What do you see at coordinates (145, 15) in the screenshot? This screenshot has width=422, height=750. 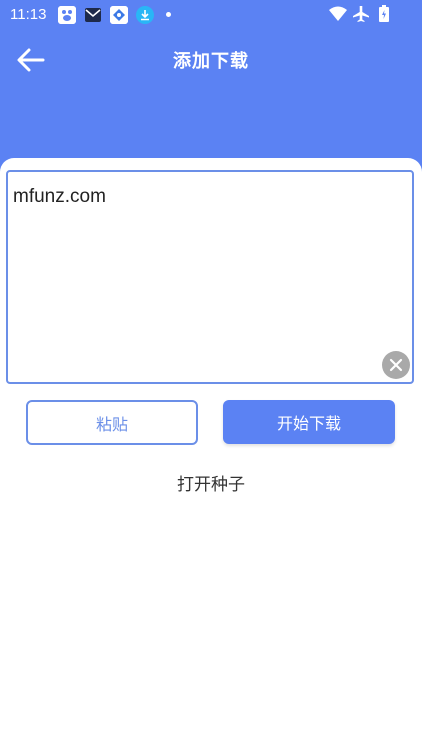 I see `download-icon` at bounding box center [145, 15].